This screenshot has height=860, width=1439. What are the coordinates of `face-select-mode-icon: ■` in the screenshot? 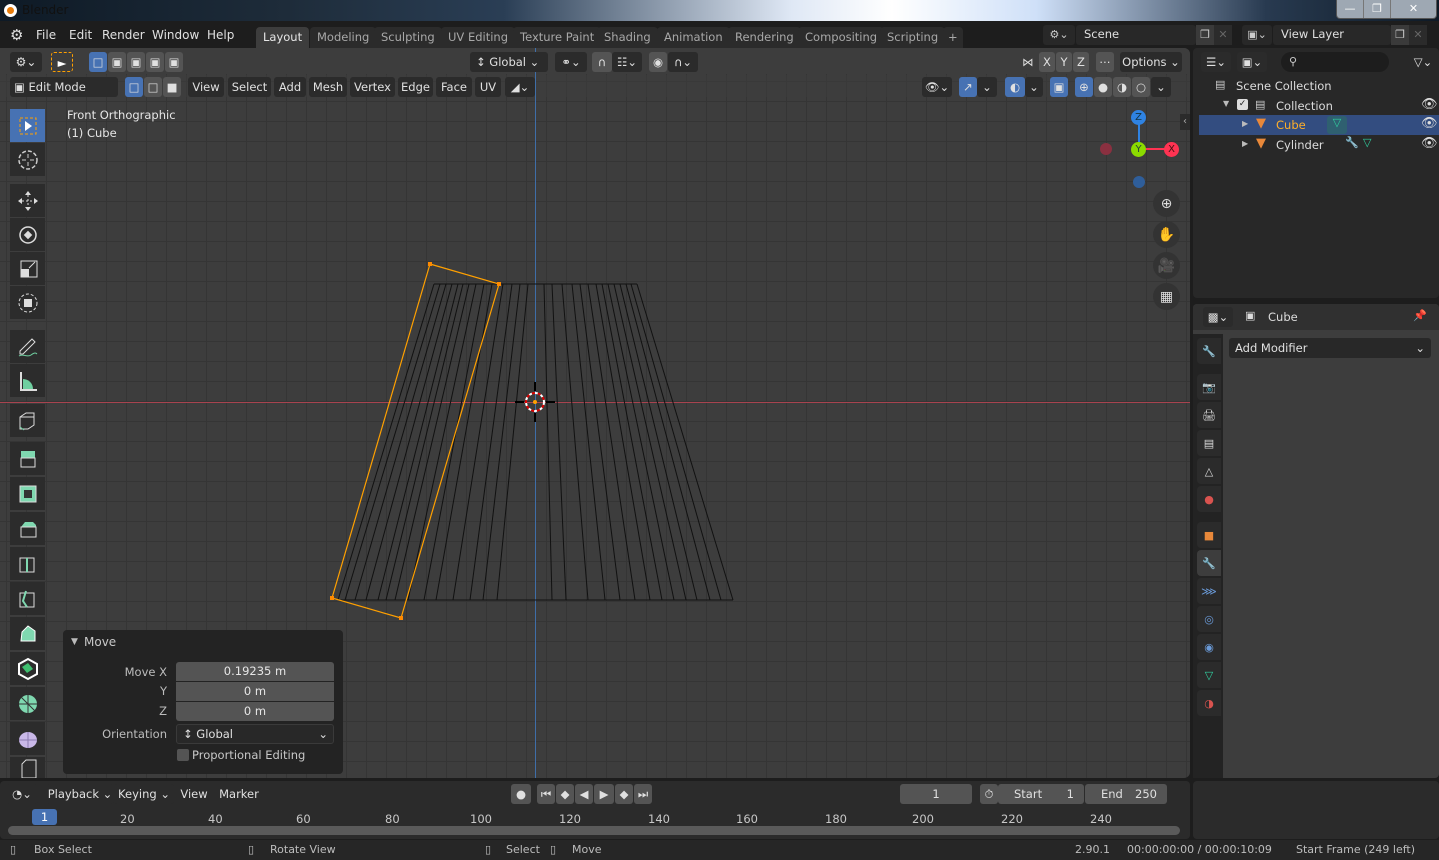 It's located at (172, 87).